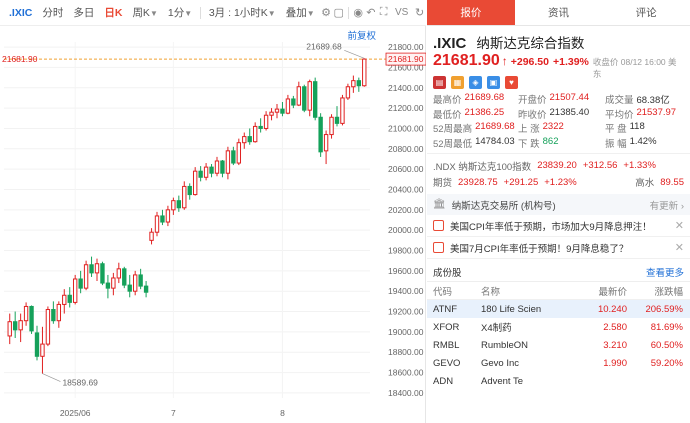 This screenshot has height=423, width=690. What do you see at coordinates (521, 291) in the screenshot?
I see `header-name: 名称` at bounding box center [521, 291].